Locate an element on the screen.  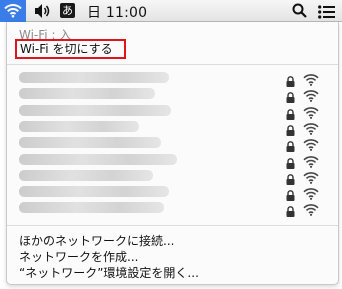
menu-bar: あ 日 11:00 is located at coordinates (171, 11).